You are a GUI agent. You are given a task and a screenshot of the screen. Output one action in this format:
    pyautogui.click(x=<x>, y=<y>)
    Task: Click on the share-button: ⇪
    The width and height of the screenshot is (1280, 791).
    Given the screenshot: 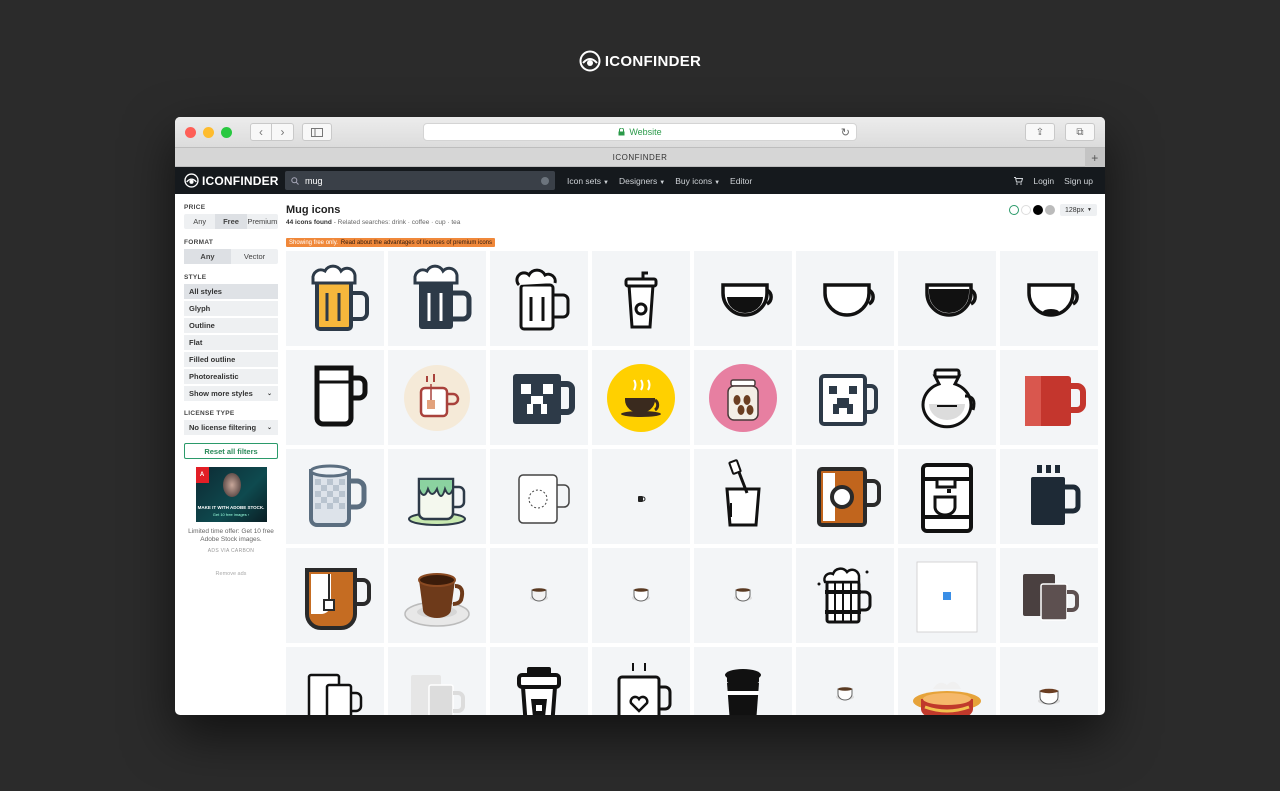 What is the action you would take?
    pyautogui.click(x=1040, y=132)
    